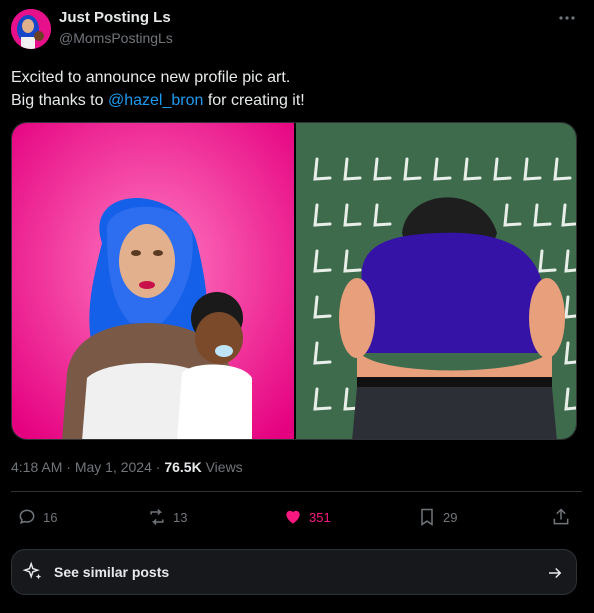 This screenshot has width=594, height=613. I want to click on views-label: Views, so click(222, 467).